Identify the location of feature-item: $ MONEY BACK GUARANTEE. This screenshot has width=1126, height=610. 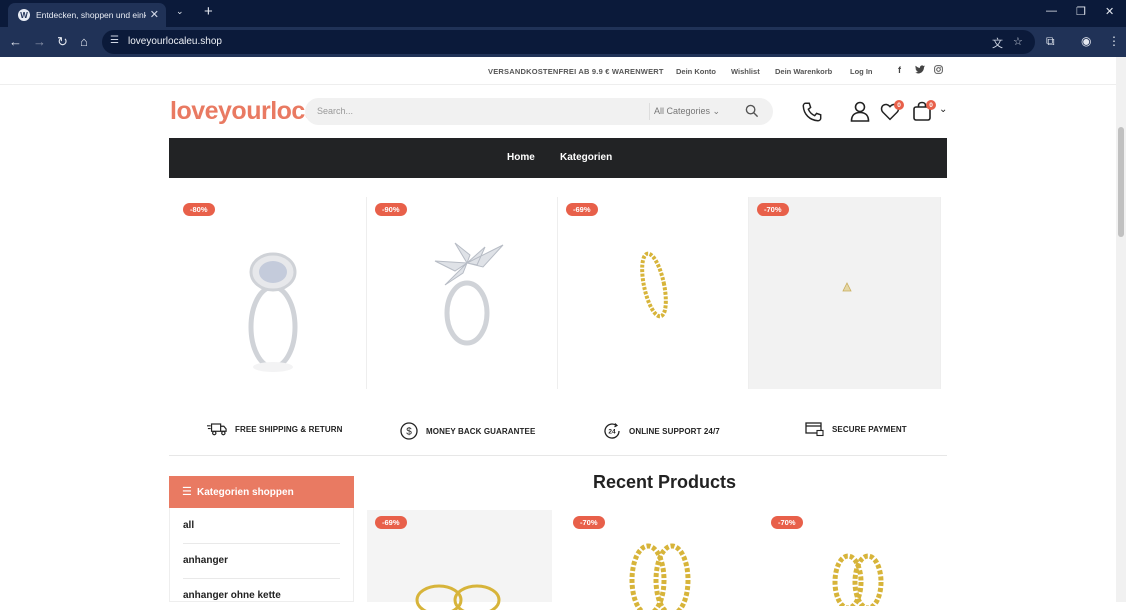
(467, 431).